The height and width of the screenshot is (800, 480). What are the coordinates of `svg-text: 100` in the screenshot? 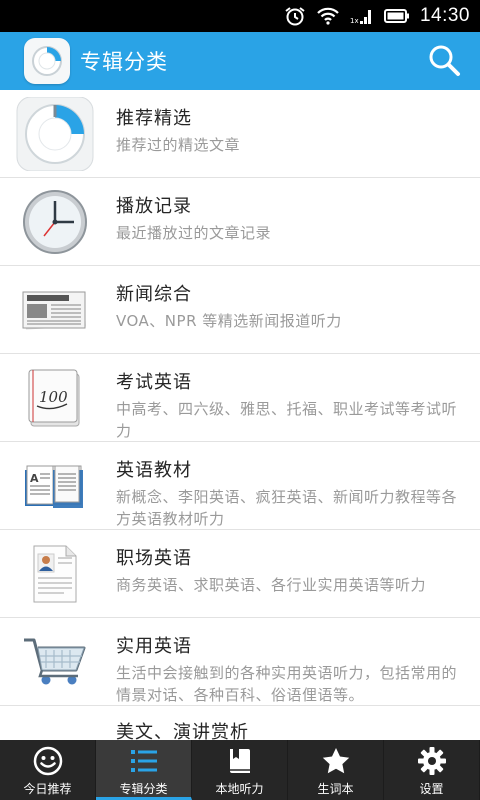 It's located at (53, 397).